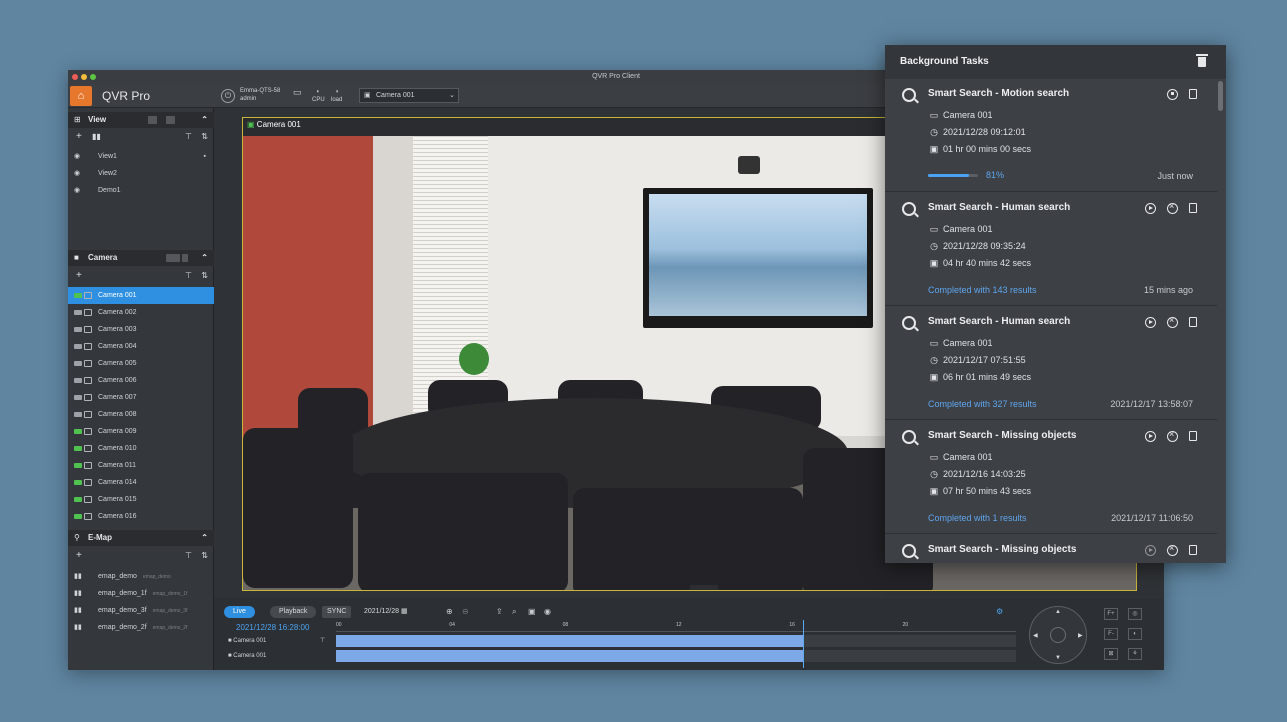  I want to click on time-scale: 00 04 08 12 16 20, so click(676, 627).